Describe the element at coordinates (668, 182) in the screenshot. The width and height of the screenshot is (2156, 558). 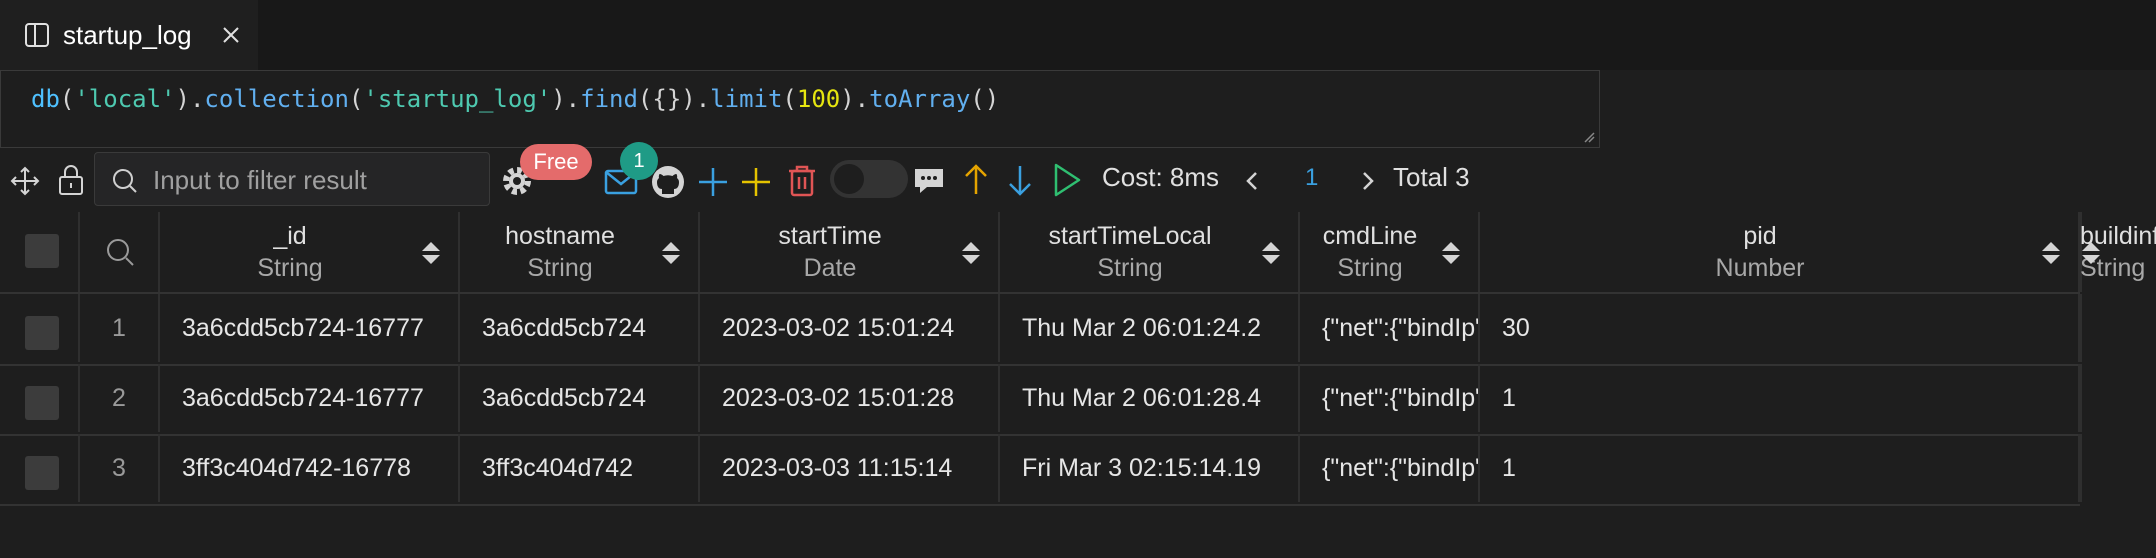
I see `github-icon` at that location.